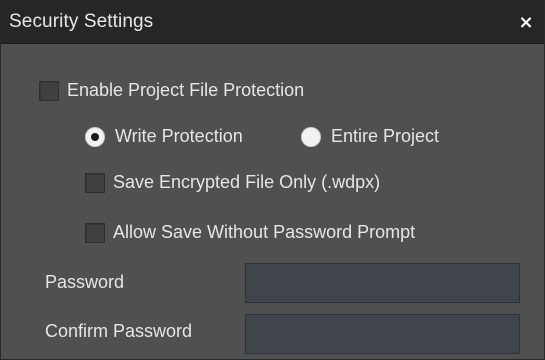 The width and height of the screenshot is (545, 360). Describe the element at coordinates (95, 136) in the screenshot. I see `write-protection-radio` at that location.